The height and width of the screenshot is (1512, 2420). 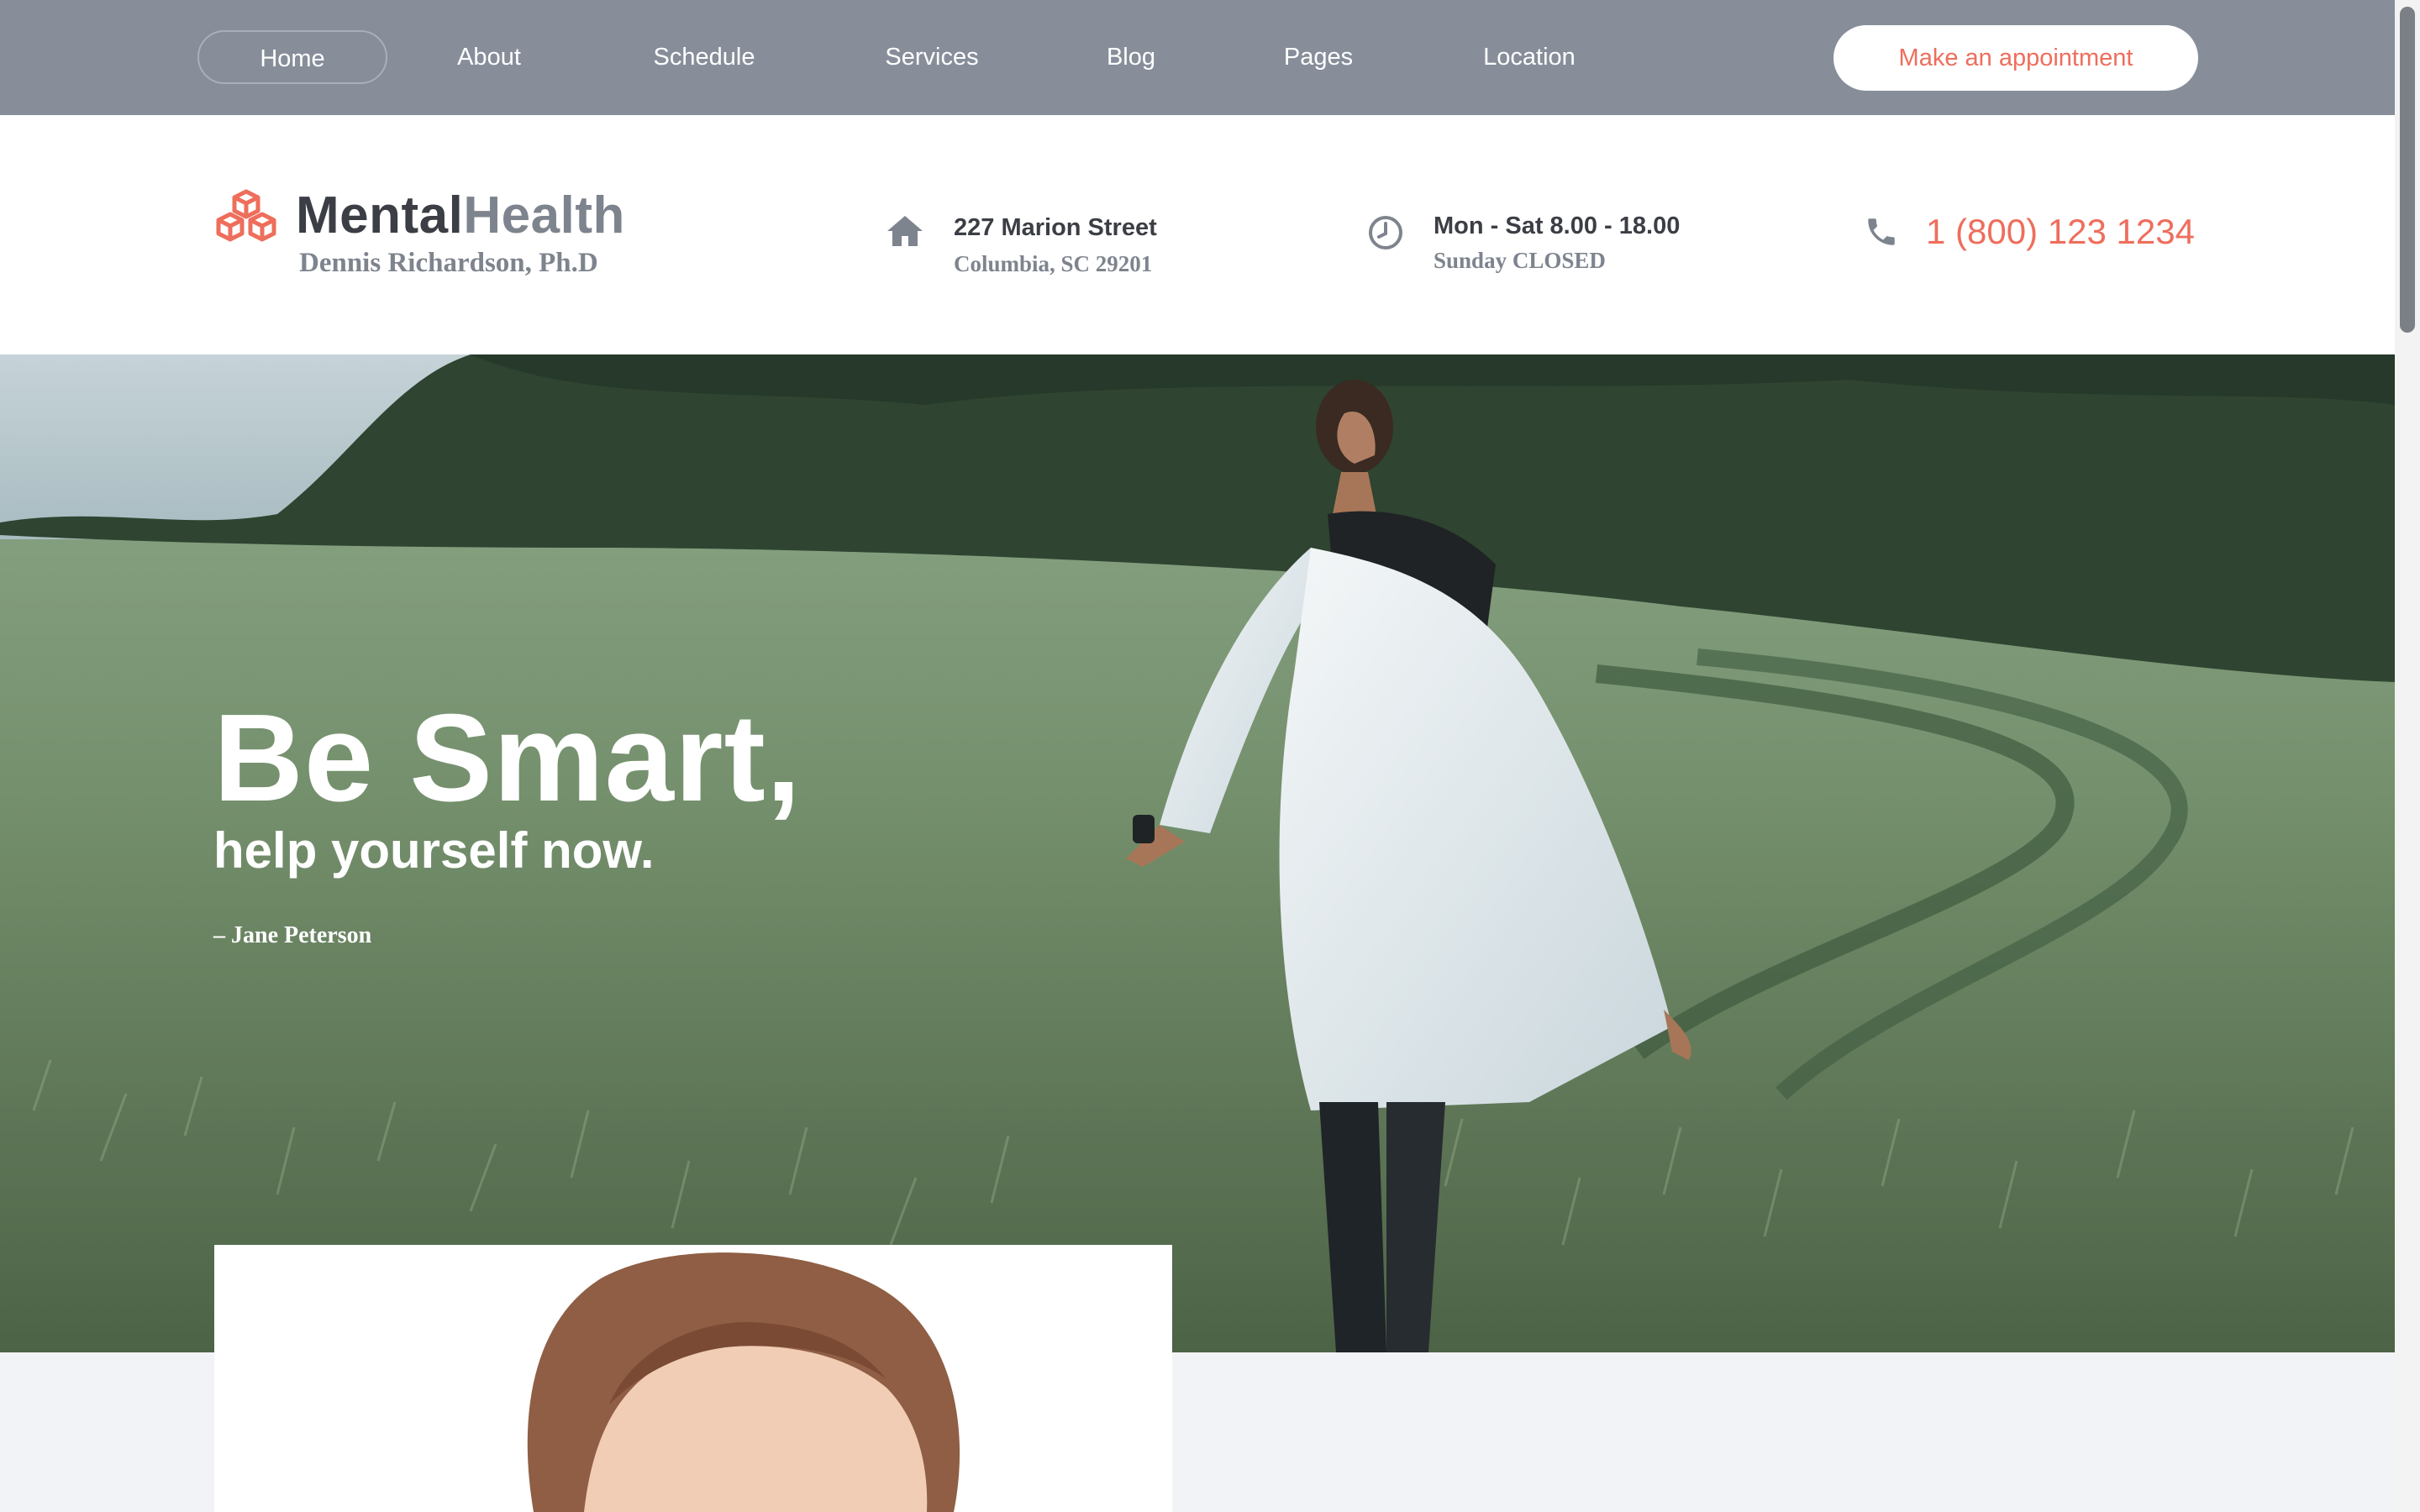 What do you see at coordinates (544, 215) in the screenshot?
I see `brand-name-part2: Health` at bounding box center [544, 215].